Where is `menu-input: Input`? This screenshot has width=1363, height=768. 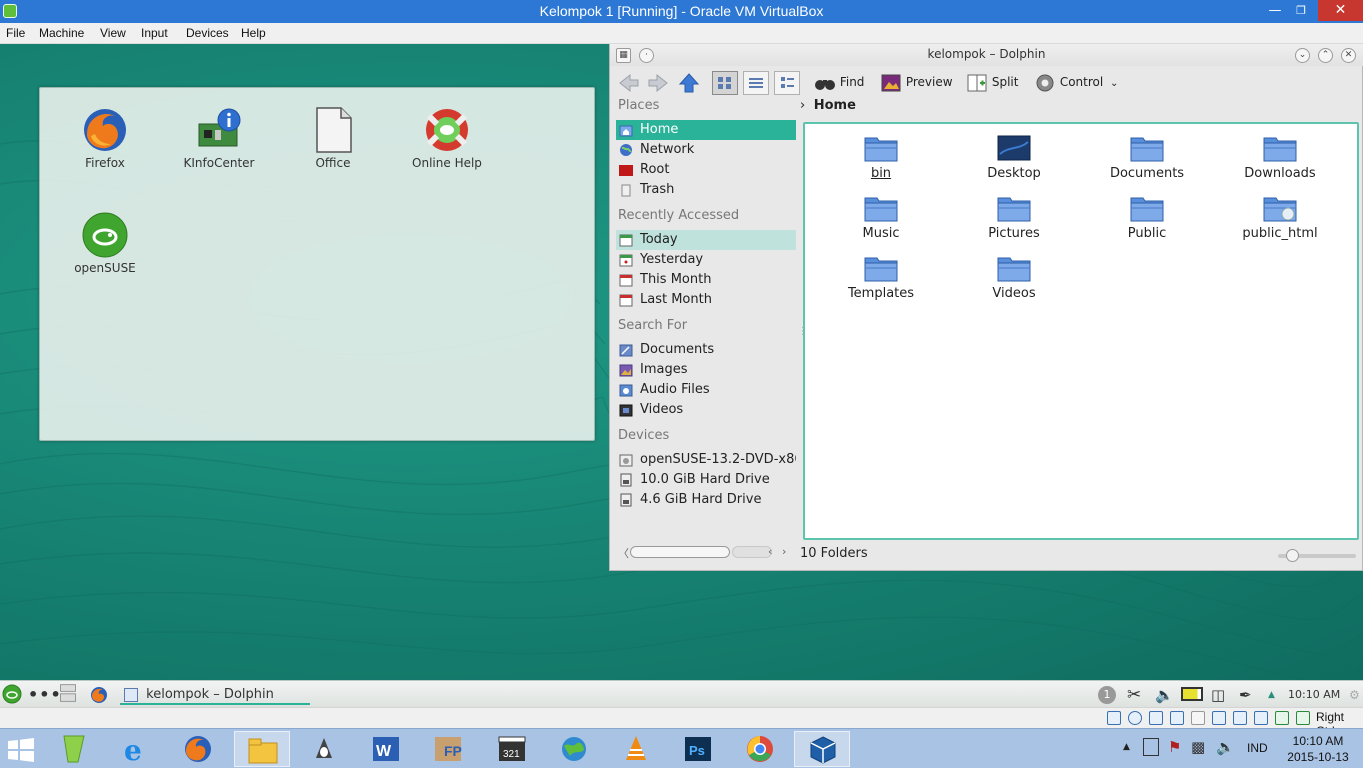
menu-input: Input is located at coordinates (154, 33).